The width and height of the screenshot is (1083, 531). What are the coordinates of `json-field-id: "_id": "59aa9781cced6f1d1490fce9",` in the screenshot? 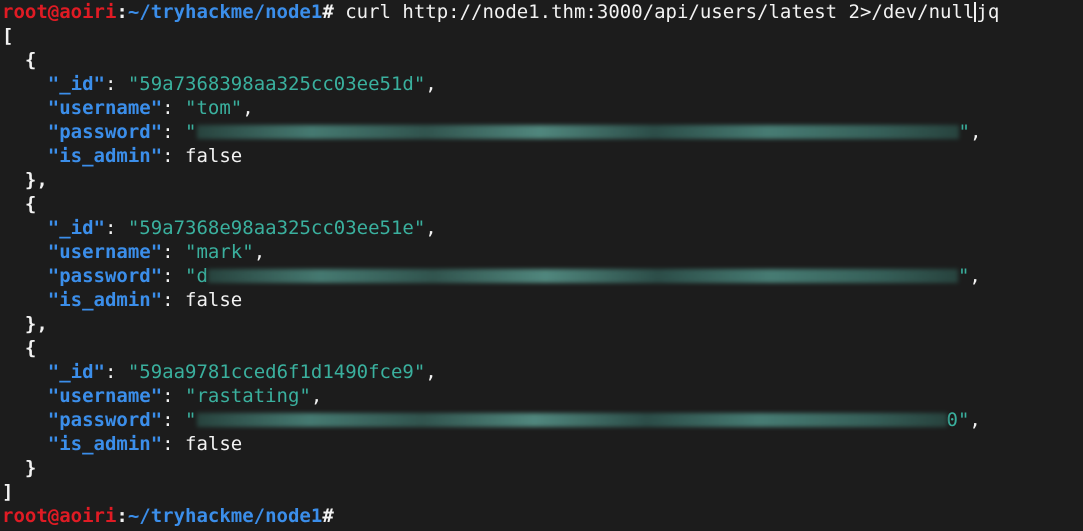 It's located at (242, 372).